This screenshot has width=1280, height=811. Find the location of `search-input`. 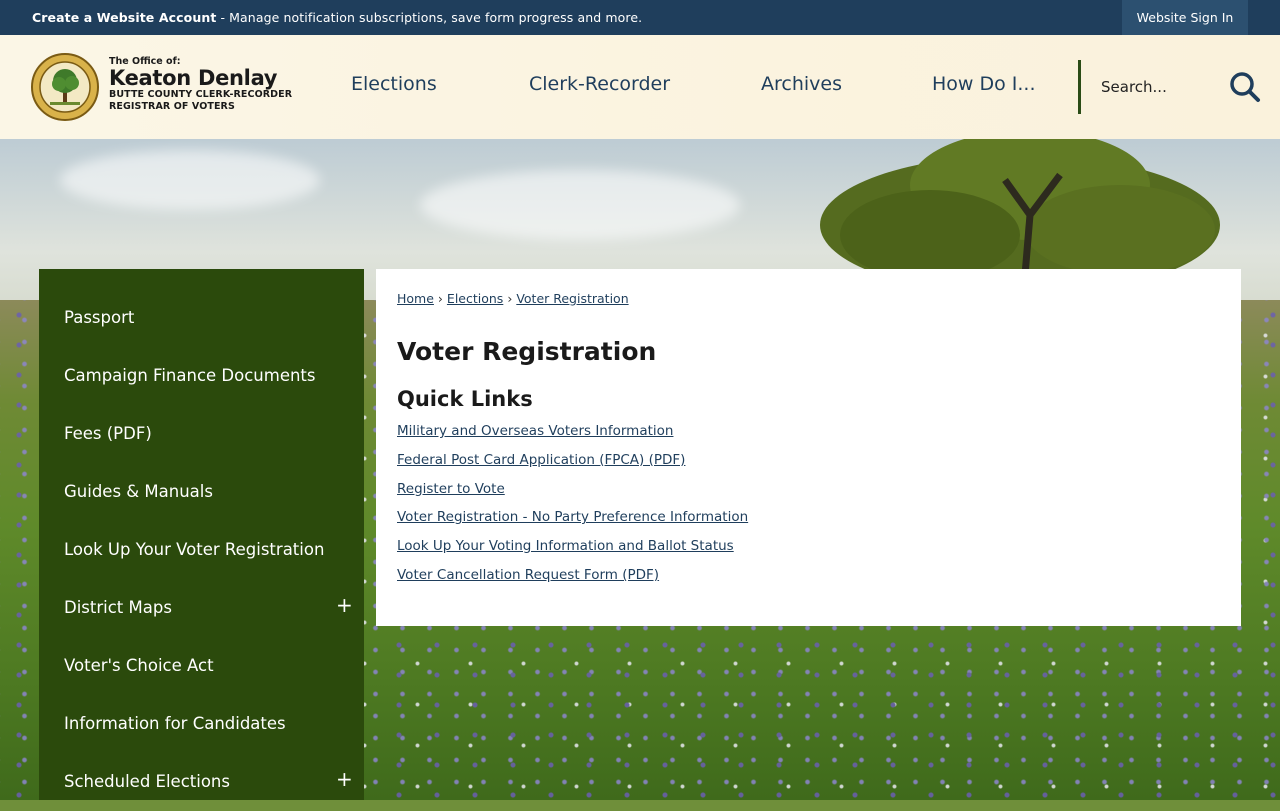

search-input is located at coordinates (1161, 87).